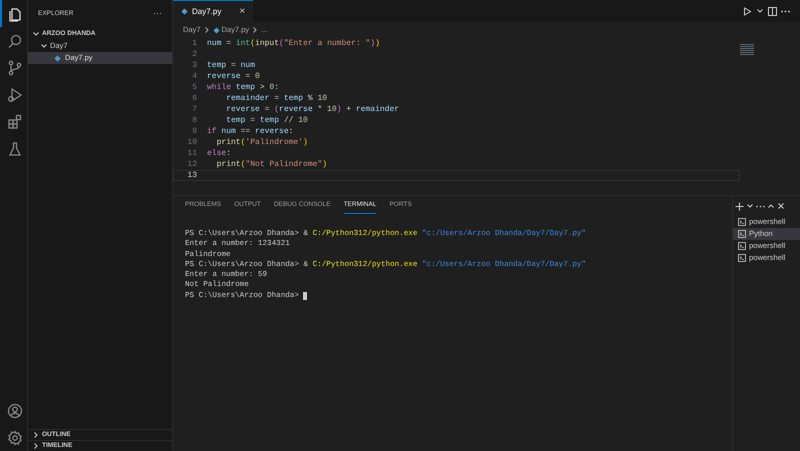 The height and width of the screenshot is (451, 800). Describe the element at coordinates (194, 54) in the screenshot. I see `line-number: 2` at that location.